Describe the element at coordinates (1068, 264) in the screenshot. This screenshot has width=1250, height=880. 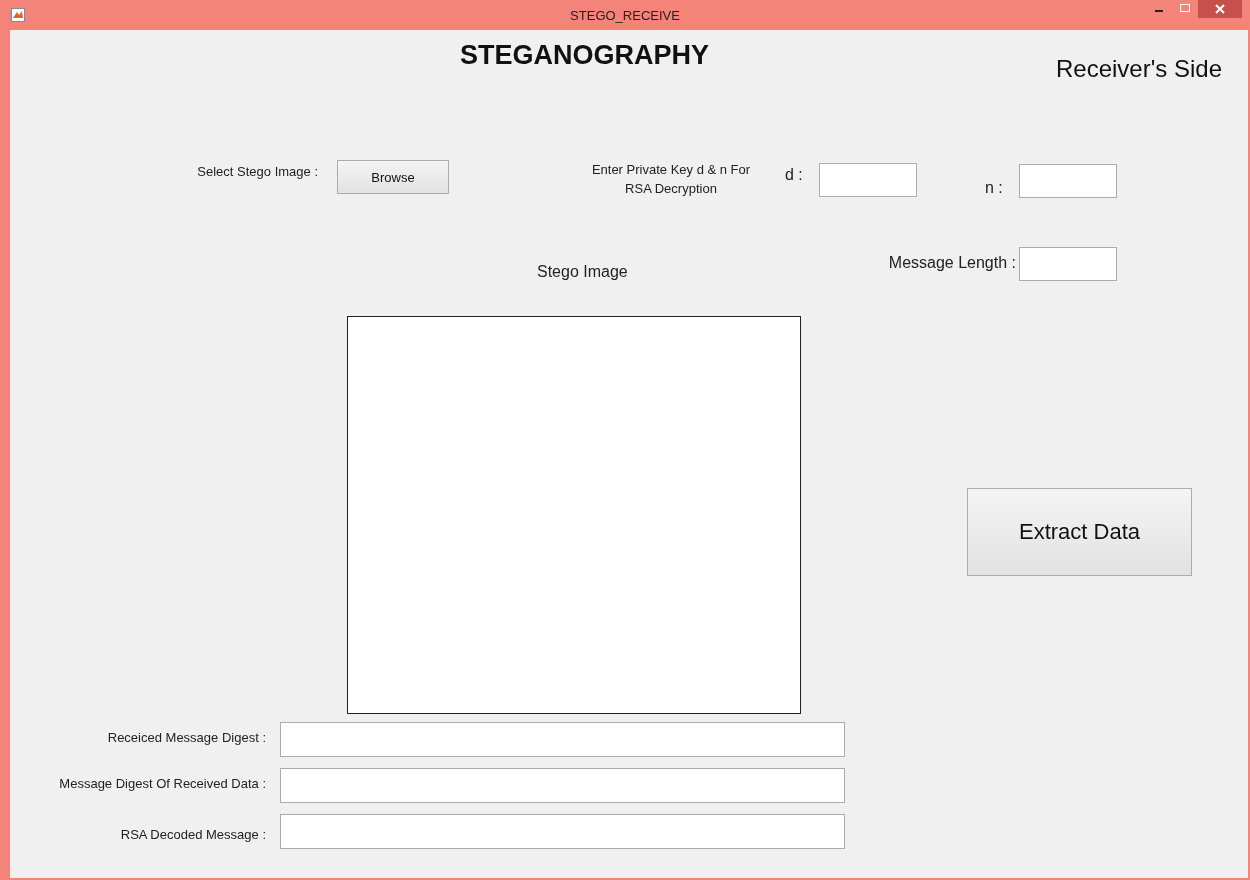
I see `length-input` at that location.